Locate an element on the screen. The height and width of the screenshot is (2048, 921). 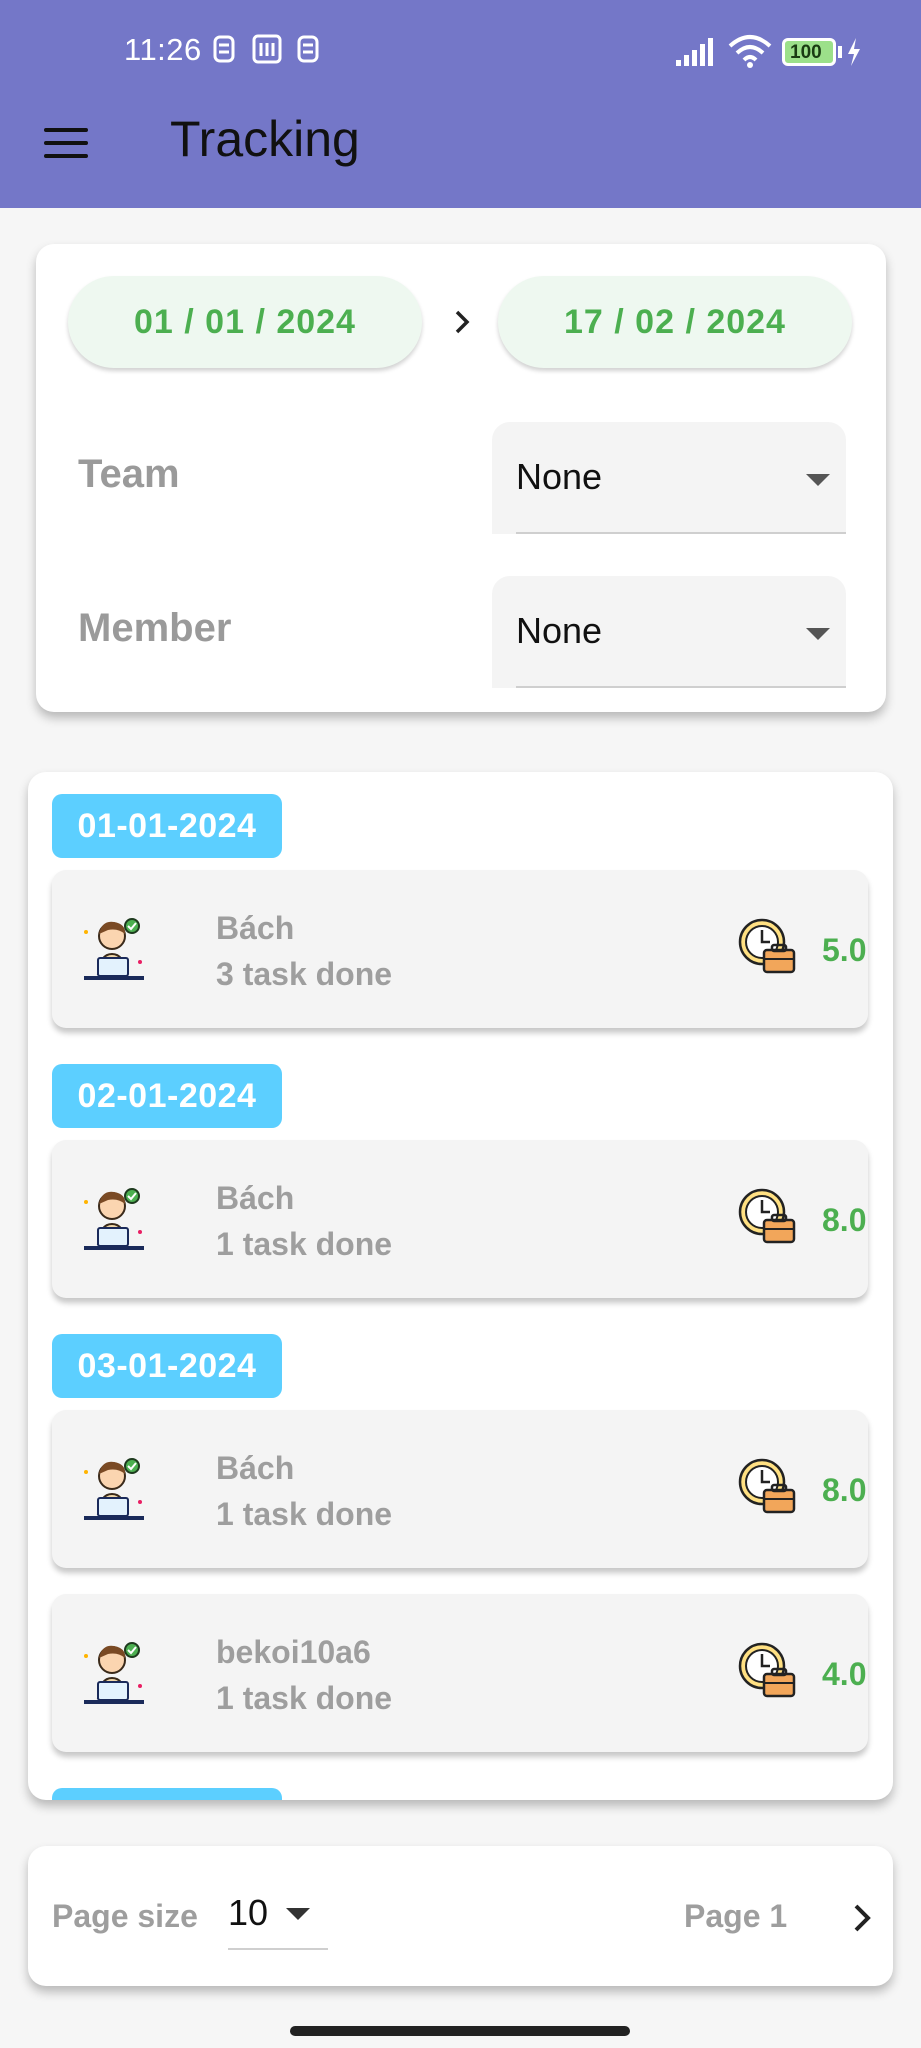
status-bar: 11:26 100 is located at coordinates (460, 52).